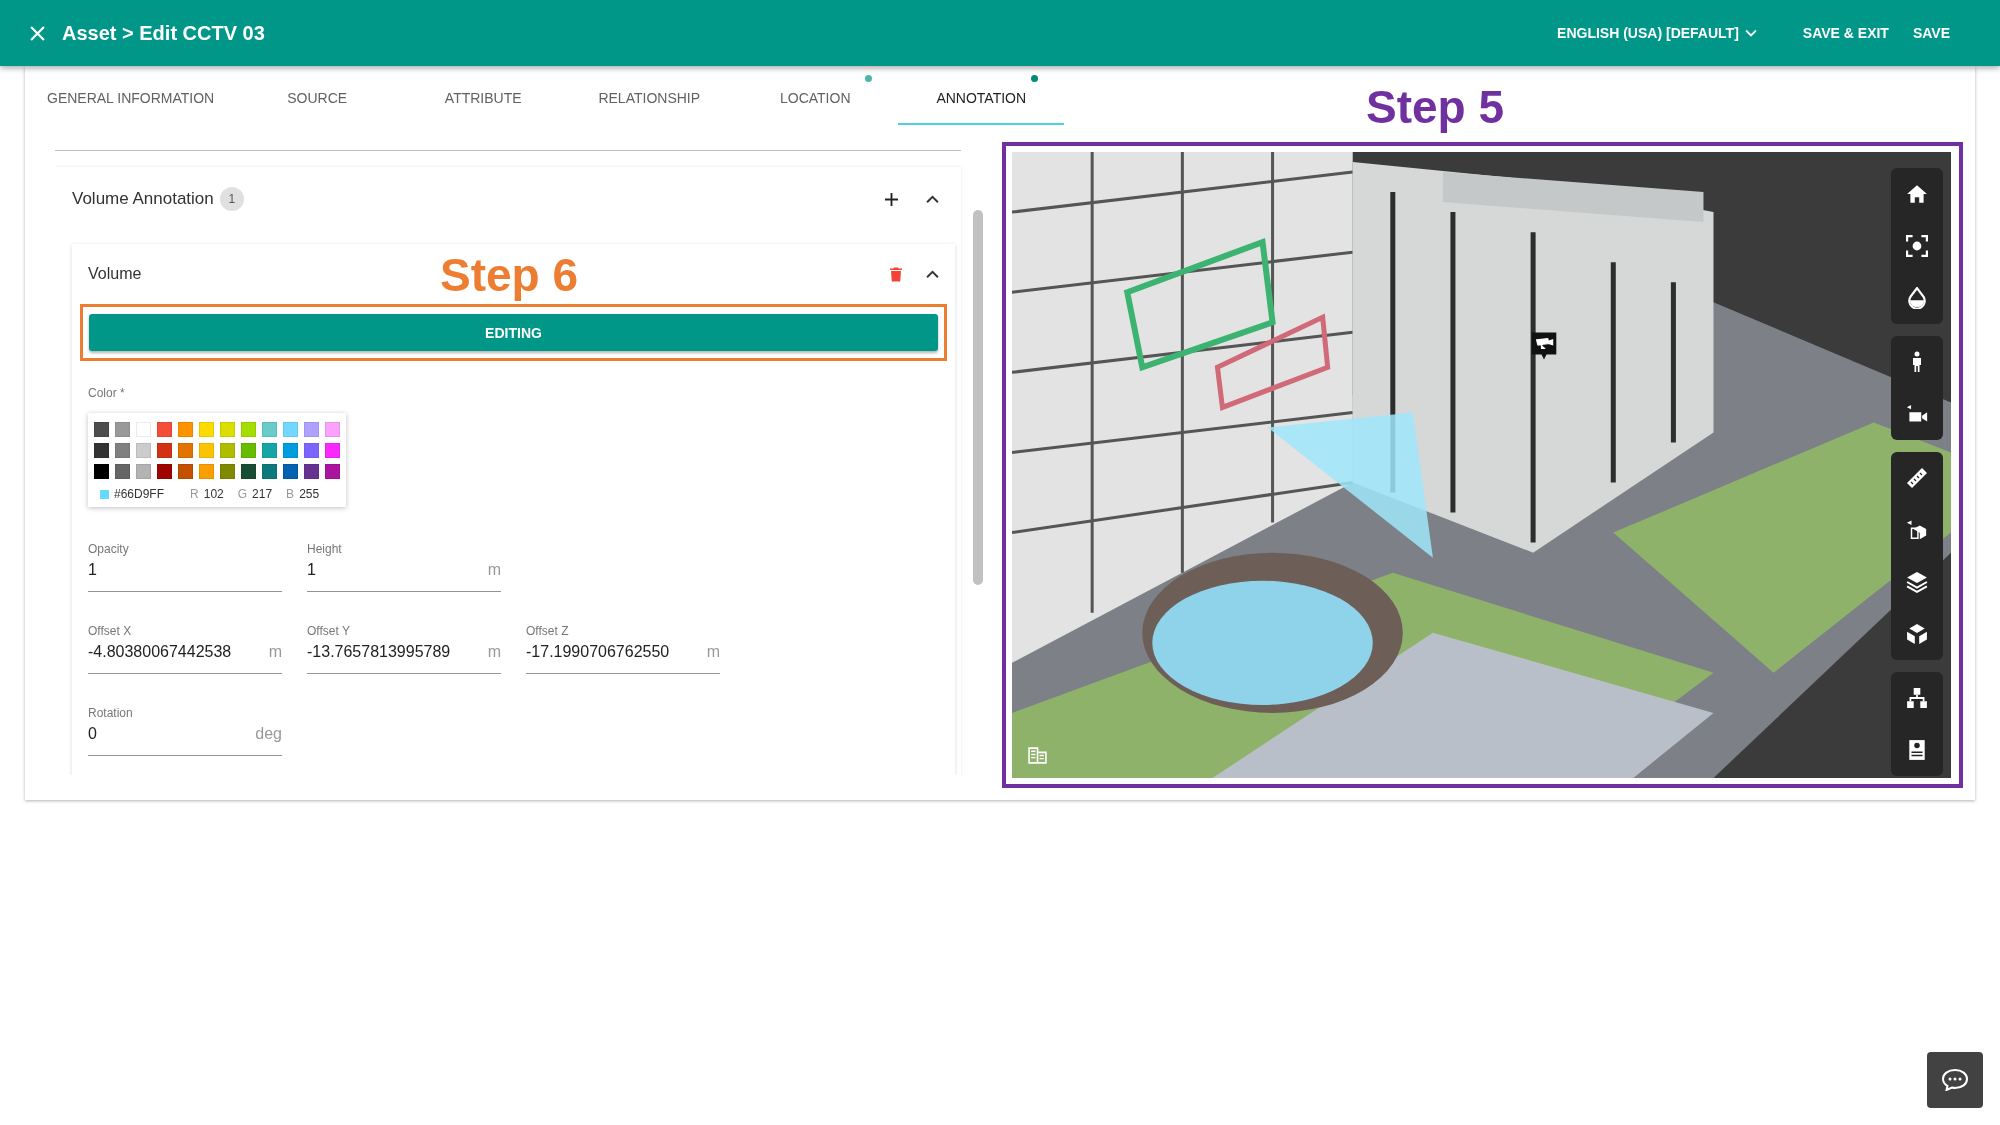 The height and width of the screenshot is (1125, 2000). Describe the element at coordinates (115, 274) in the screenshot. I see `item-title: Volume` at that location.